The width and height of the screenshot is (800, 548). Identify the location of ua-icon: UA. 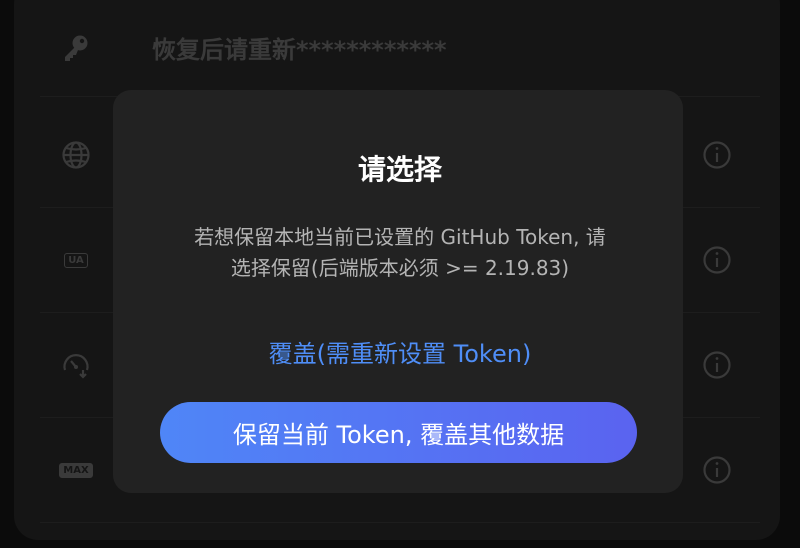
(76, 260).